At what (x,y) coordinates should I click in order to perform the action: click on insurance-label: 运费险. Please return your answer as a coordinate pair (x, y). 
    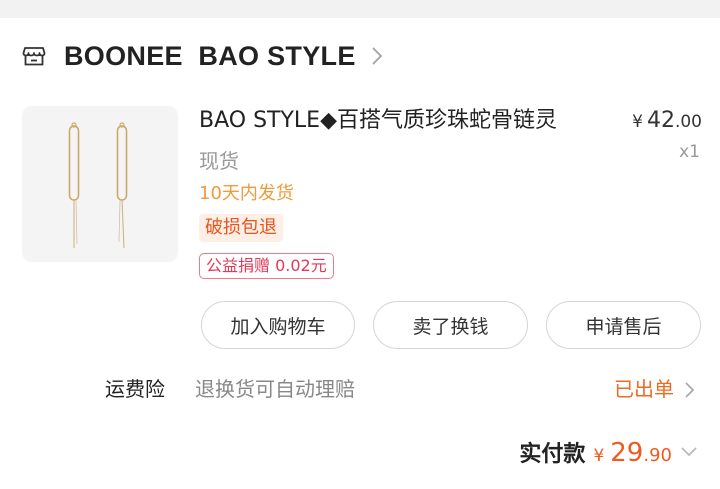
    Looking at the image, I should click on (135, 389).